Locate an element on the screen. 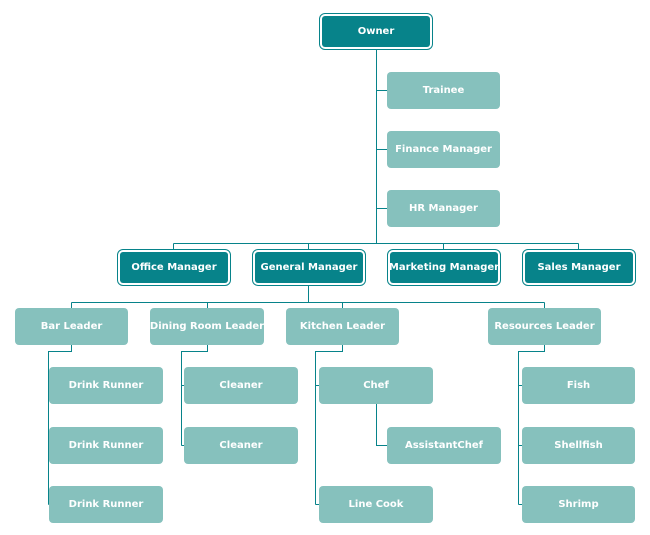  node-shellfish: Shellfish is located at coordinates (578, 445).